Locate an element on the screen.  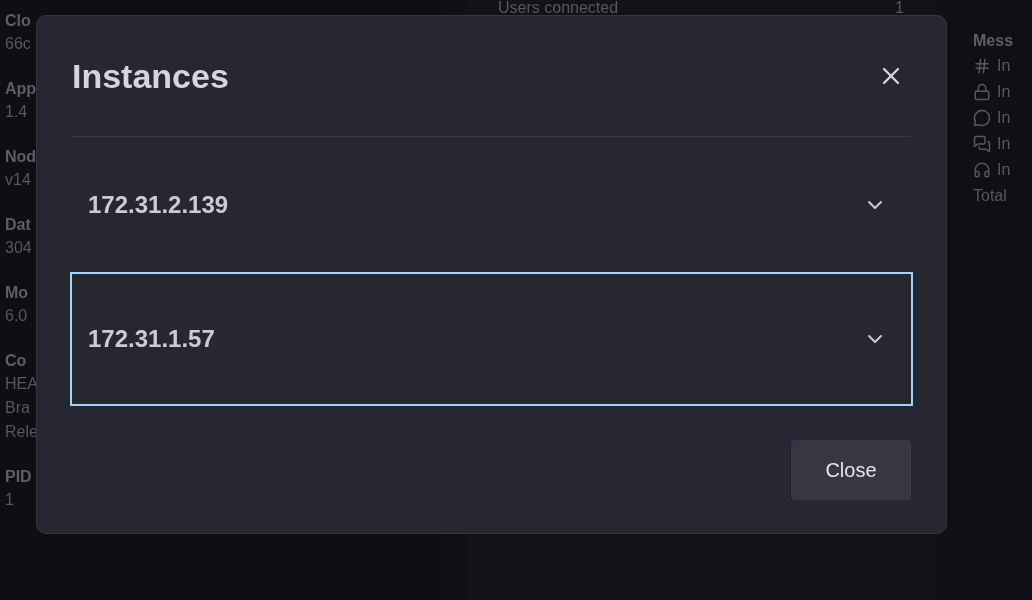
dialog-title: Instances is located at coordinates (150, 76).